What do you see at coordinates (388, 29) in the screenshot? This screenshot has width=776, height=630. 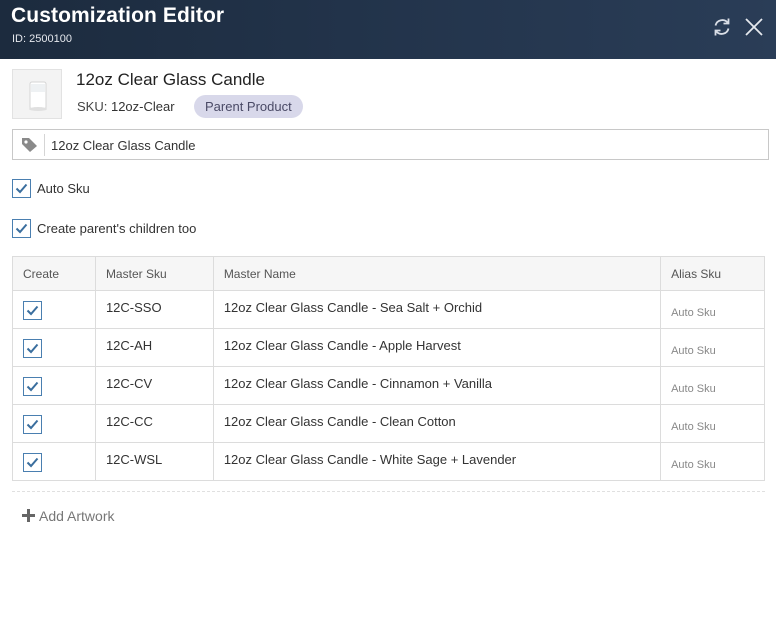 I see `editor-header: Customization Editor ID: 2500100` at bounding box center [388, 29].